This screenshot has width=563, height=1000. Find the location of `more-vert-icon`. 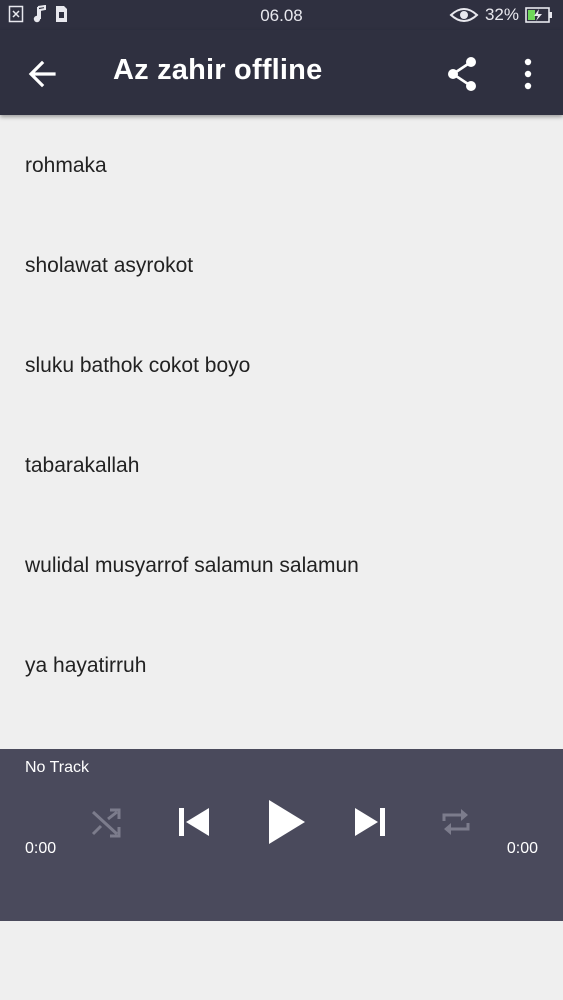

more-vert-icon is located at coordinates (528, 74).